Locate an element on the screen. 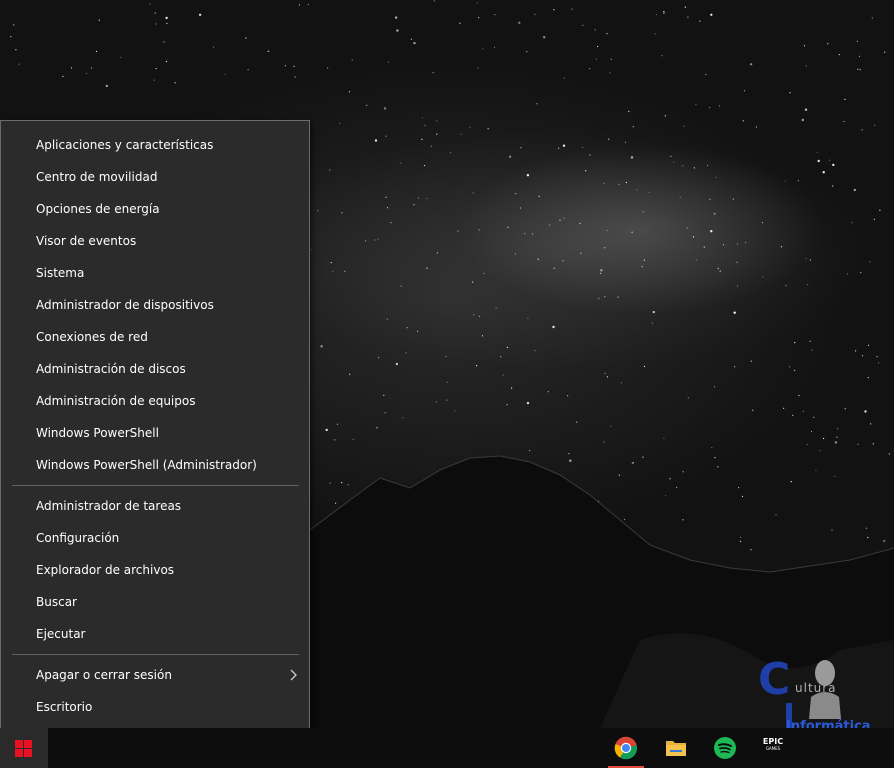 The width and height of the screenshot is (894, 768). watermark-face-icon is located at coordinates (825, 689).